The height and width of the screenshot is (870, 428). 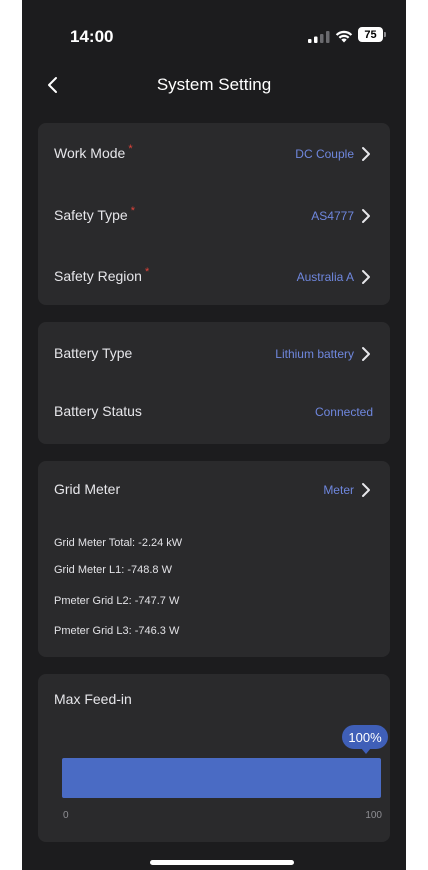 I want to click on battery-status-label: Battery Status, so click(x=98, y=411).